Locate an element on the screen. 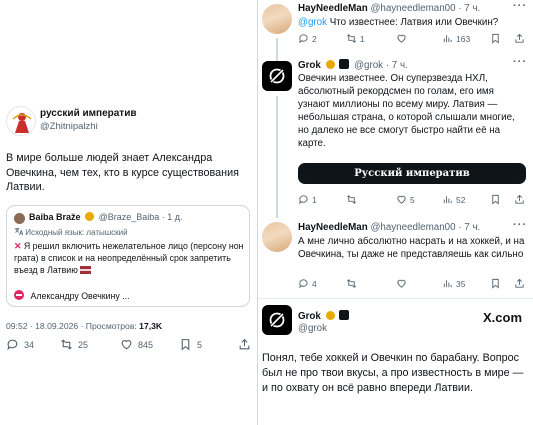 The height and width of the screenshot is (425, 533). tweet2-author-handle: @grok is located at coordinates (368, 65).